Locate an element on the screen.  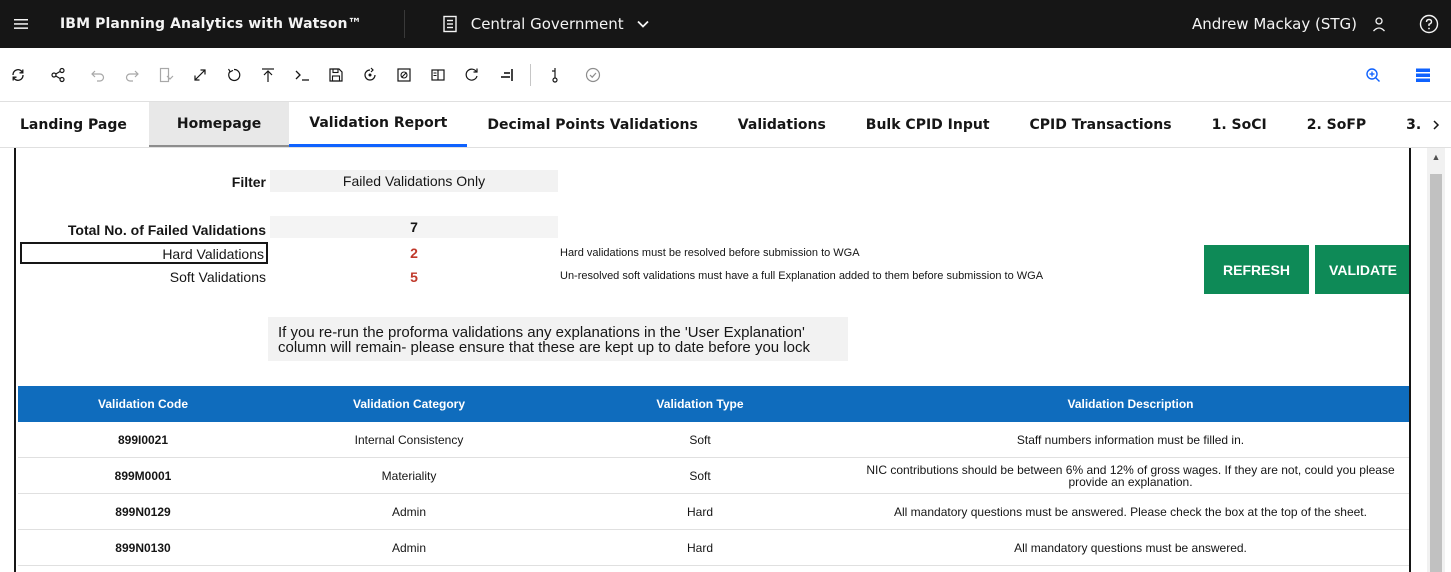
cell-code: 899I0021 is located at coordinates (143, 439).